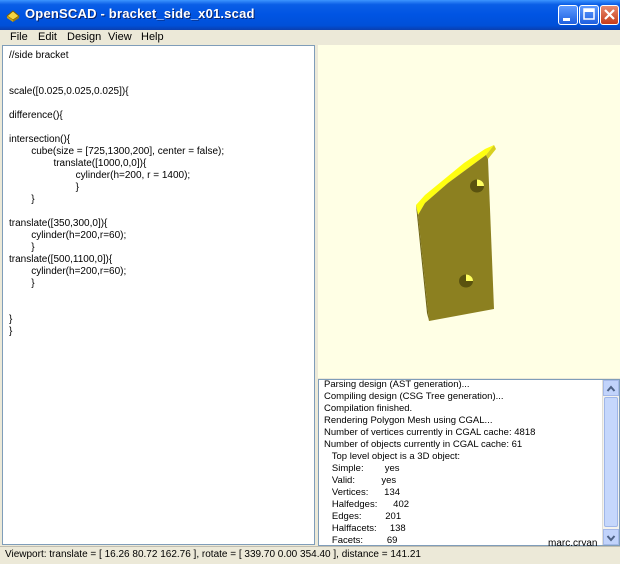  What do you see at coordinates (310, 37) in the screenshot?
I see `menu-bar: File Edit Design View Help` at bounding box center [310, 37].